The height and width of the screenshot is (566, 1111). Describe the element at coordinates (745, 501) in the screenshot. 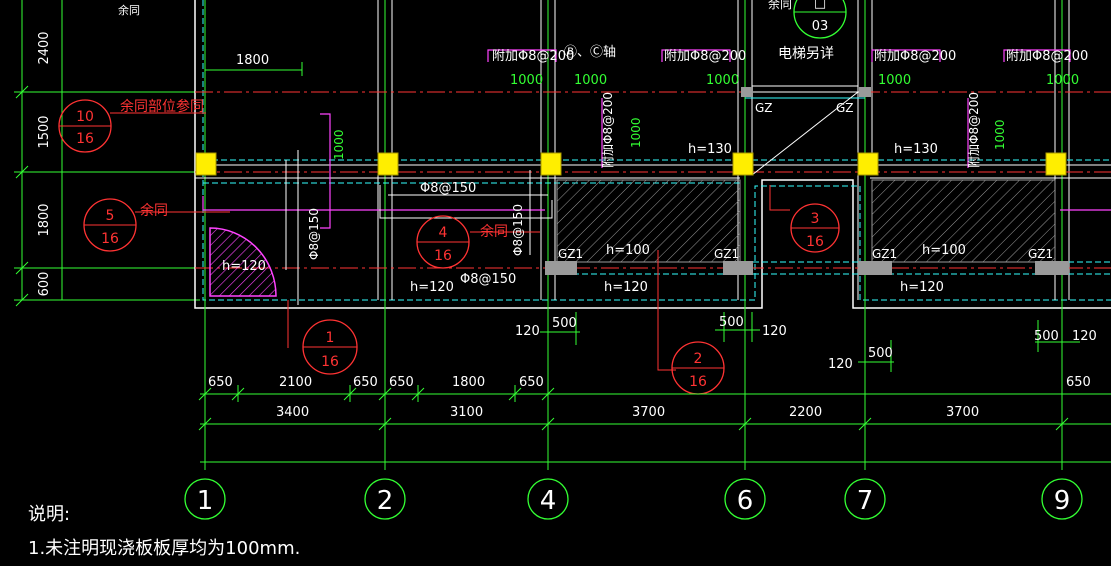

I see `axis-label: 6` at that location.